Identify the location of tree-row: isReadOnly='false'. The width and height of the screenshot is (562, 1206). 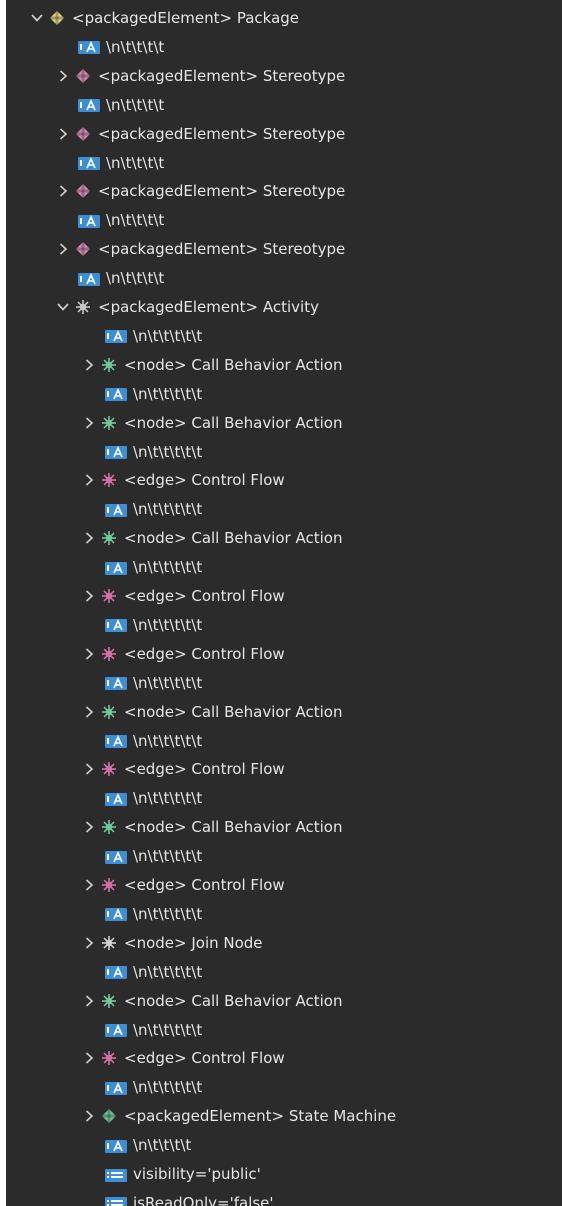
(189, 1199).